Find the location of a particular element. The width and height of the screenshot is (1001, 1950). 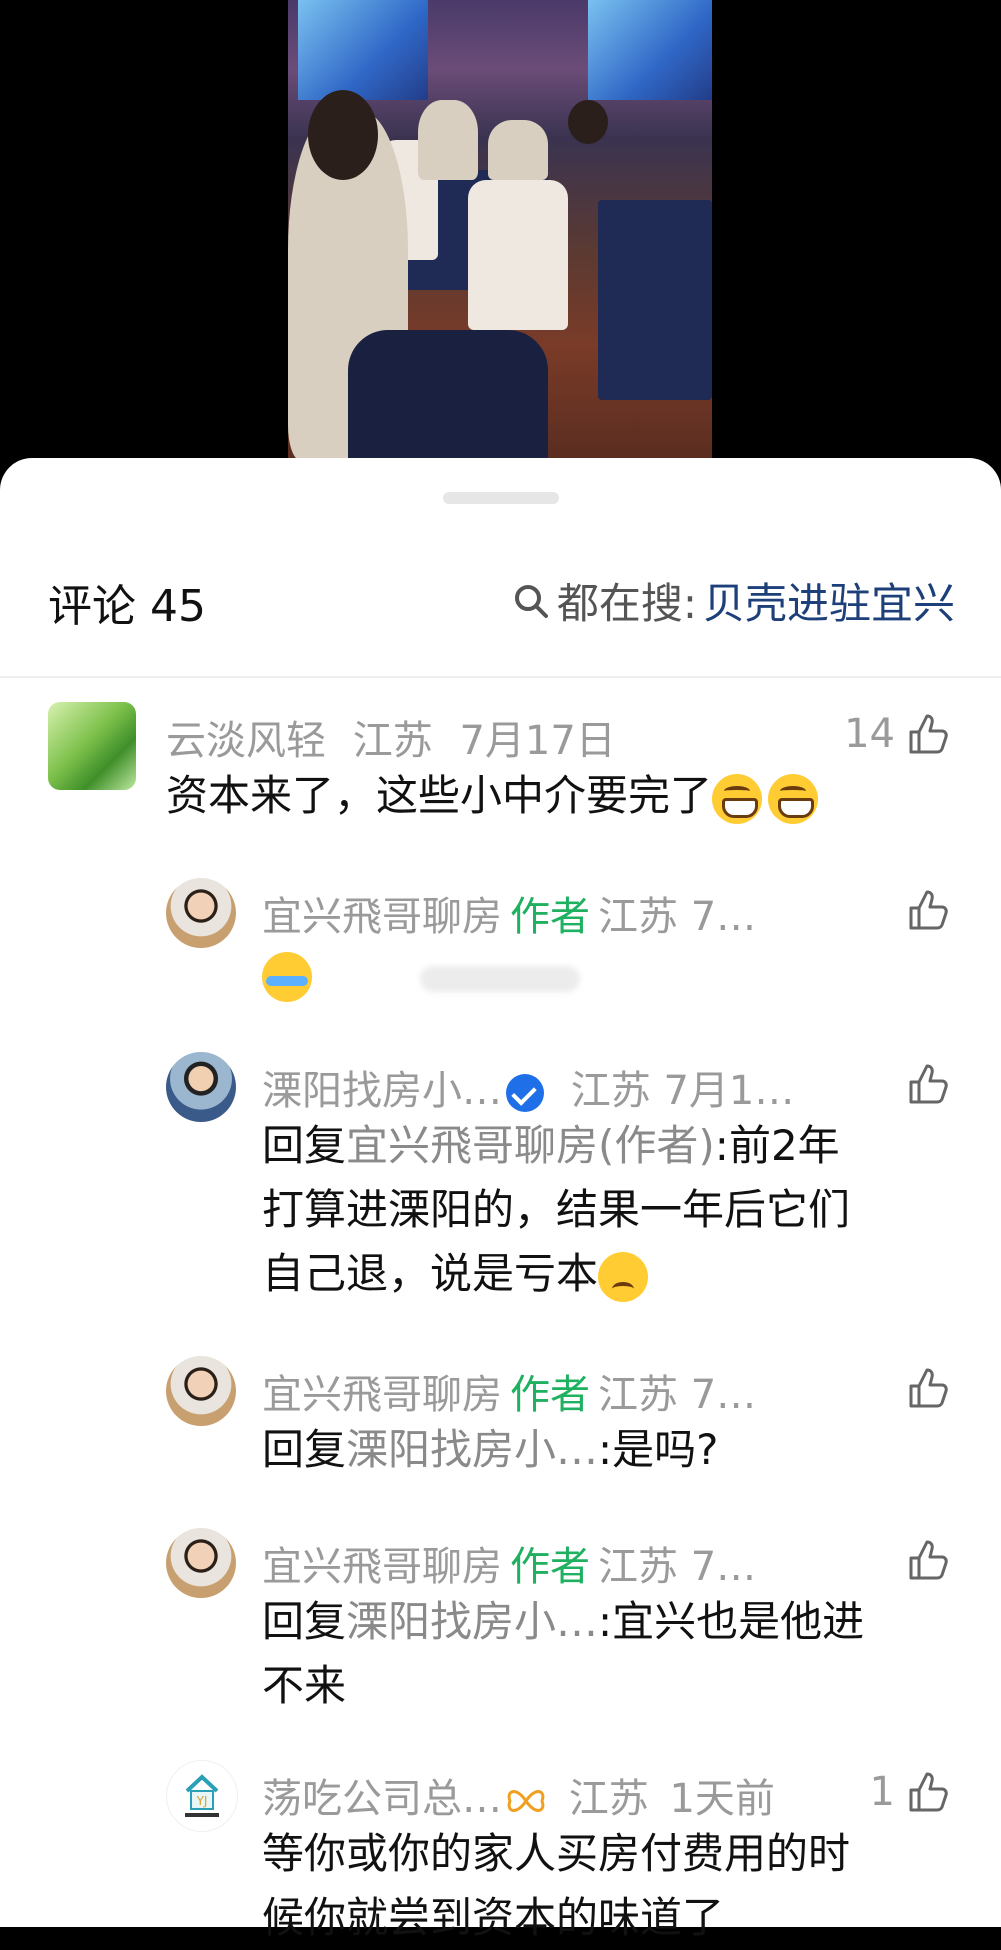

reply-item: 宜兴飛哥聊房 作者 江苏 7… 回复溧阳找房小…:宜兴也是他进 不来 is located at coordinates (500, 1628).